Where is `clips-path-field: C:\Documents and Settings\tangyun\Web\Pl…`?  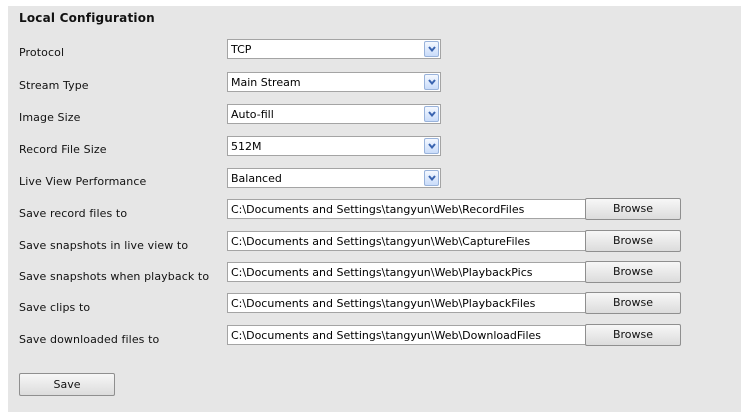 clips-path-field: C:\Documents and Settings\tangyun\Web\Pl… is located at coordinates (406, 303).